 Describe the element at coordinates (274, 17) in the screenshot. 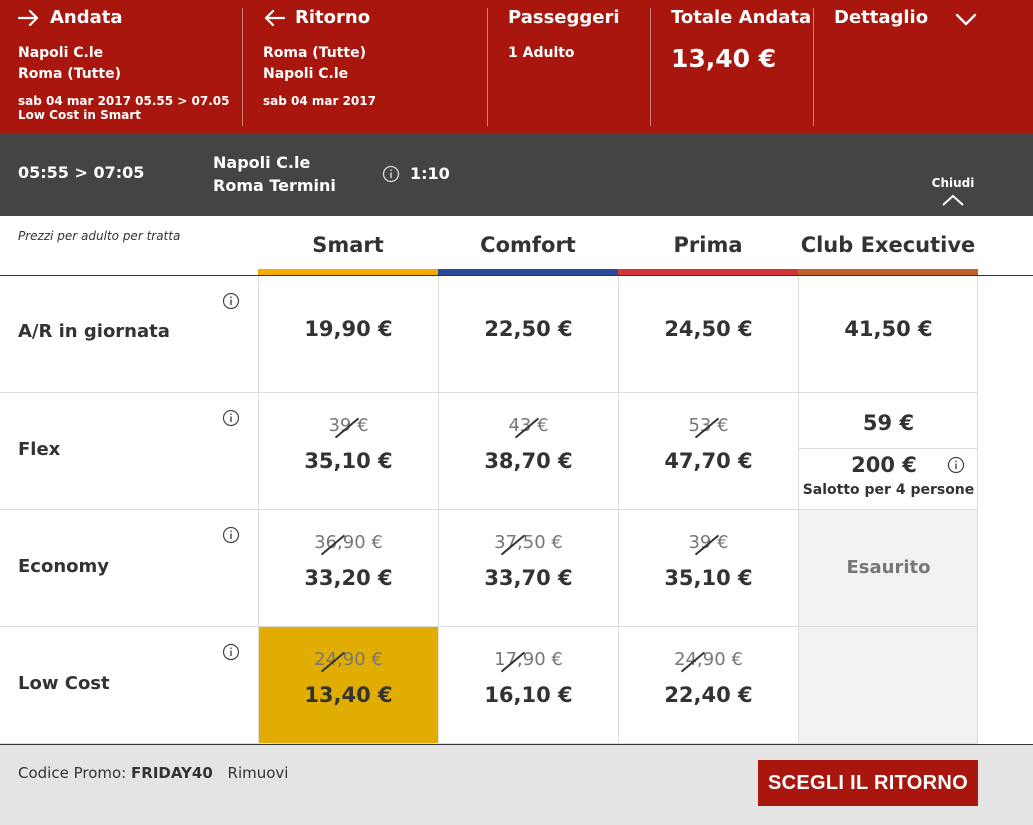

I see `arrow-left-icon` at that location.